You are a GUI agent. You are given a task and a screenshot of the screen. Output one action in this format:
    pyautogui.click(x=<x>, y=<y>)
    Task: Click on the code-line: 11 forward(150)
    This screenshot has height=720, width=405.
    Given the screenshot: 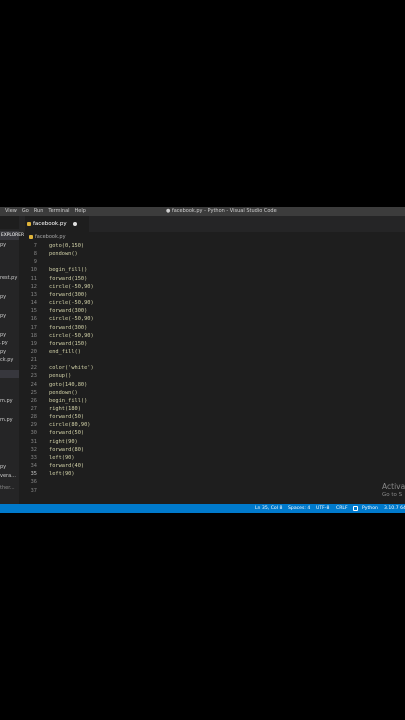 What is the action you would take?
    pyautogui.click(x=212, y=279)
    